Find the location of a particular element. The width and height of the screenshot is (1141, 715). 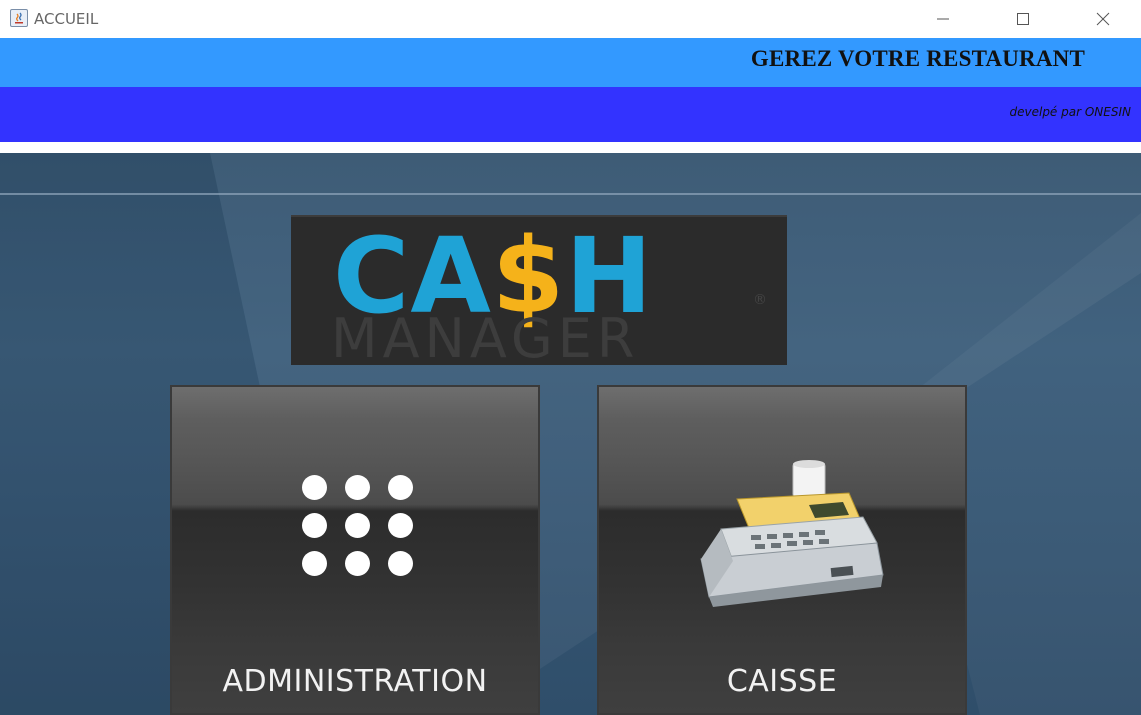

administration-button: ADMINISTRATION is located at coordinates (355, 550).